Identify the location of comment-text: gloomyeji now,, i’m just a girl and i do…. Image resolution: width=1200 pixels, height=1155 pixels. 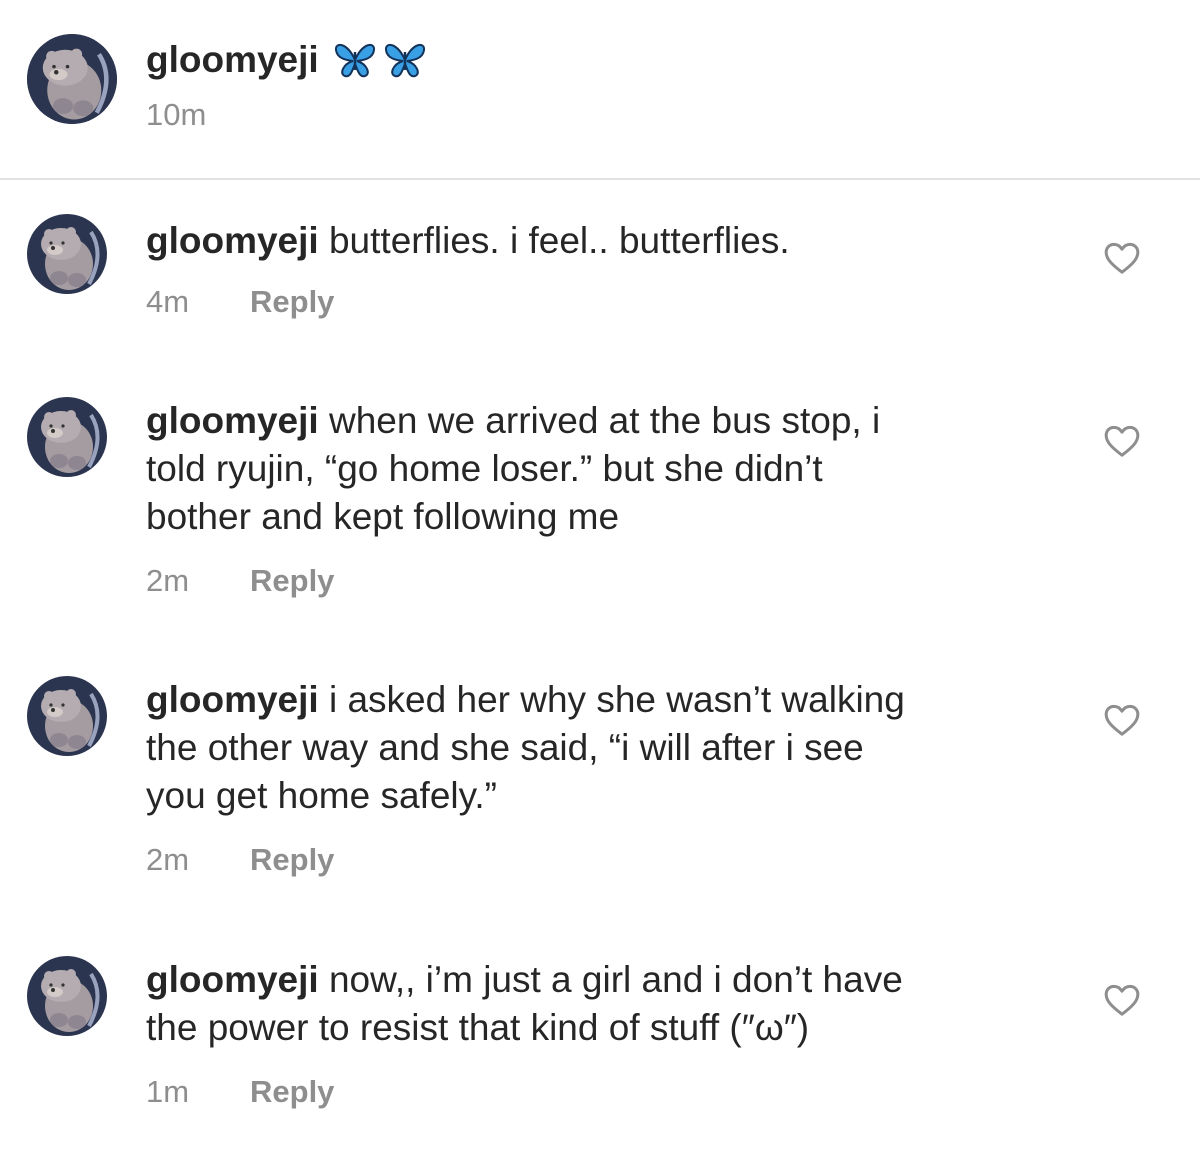
(586, 1004).